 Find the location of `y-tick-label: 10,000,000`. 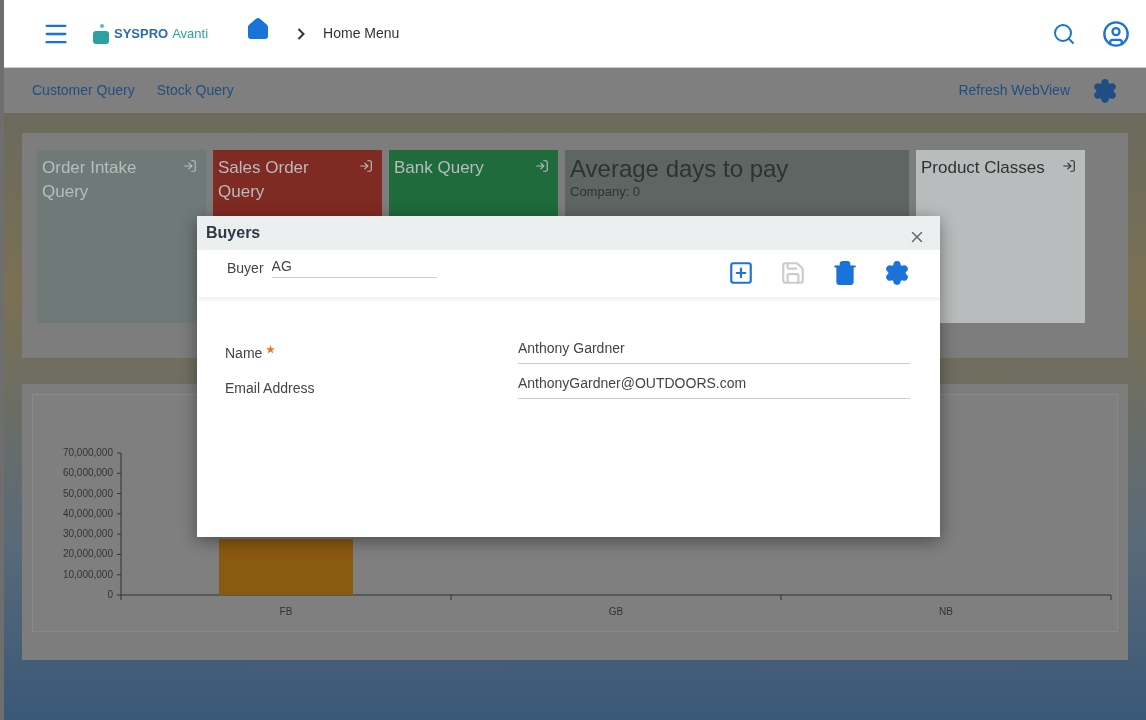

y-tick-label: 10,000,000 is located at coordinates (87, 574).